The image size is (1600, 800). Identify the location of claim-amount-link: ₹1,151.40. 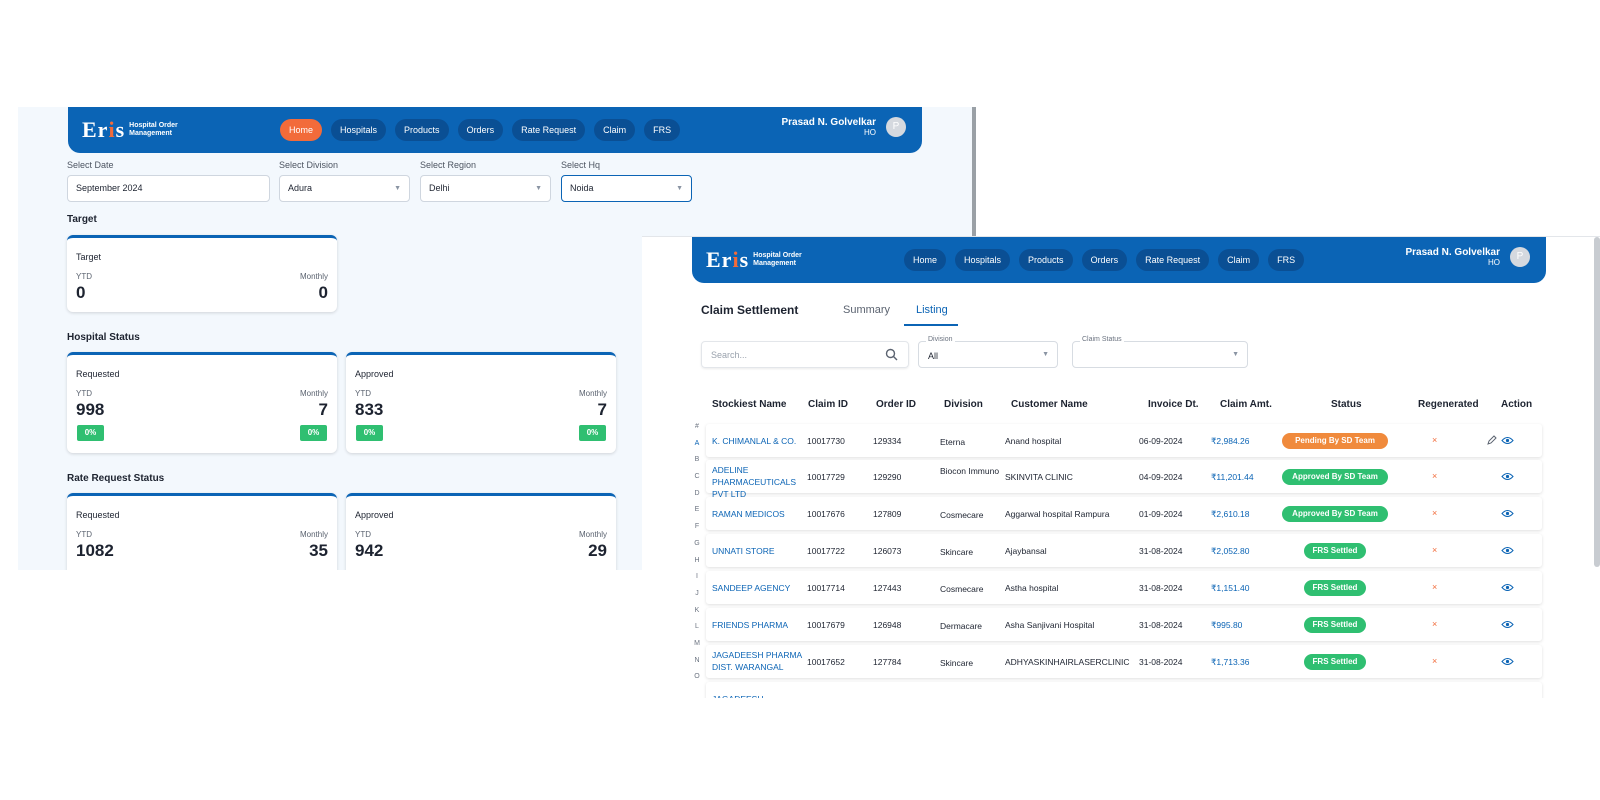
(1230, 588).